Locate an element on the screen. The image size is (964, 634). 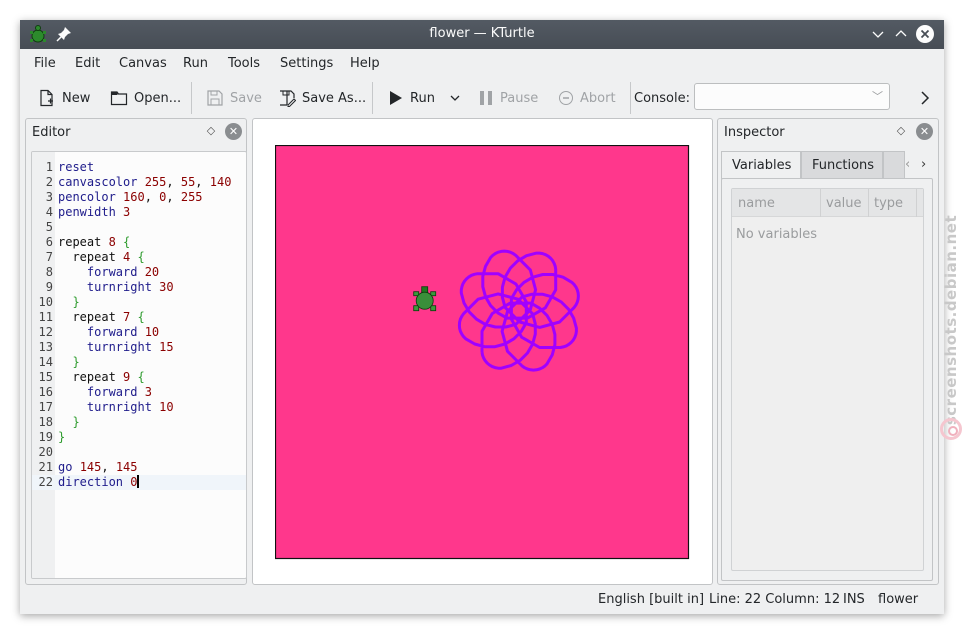
line-number: 3 is located at coordinates (49, 197).